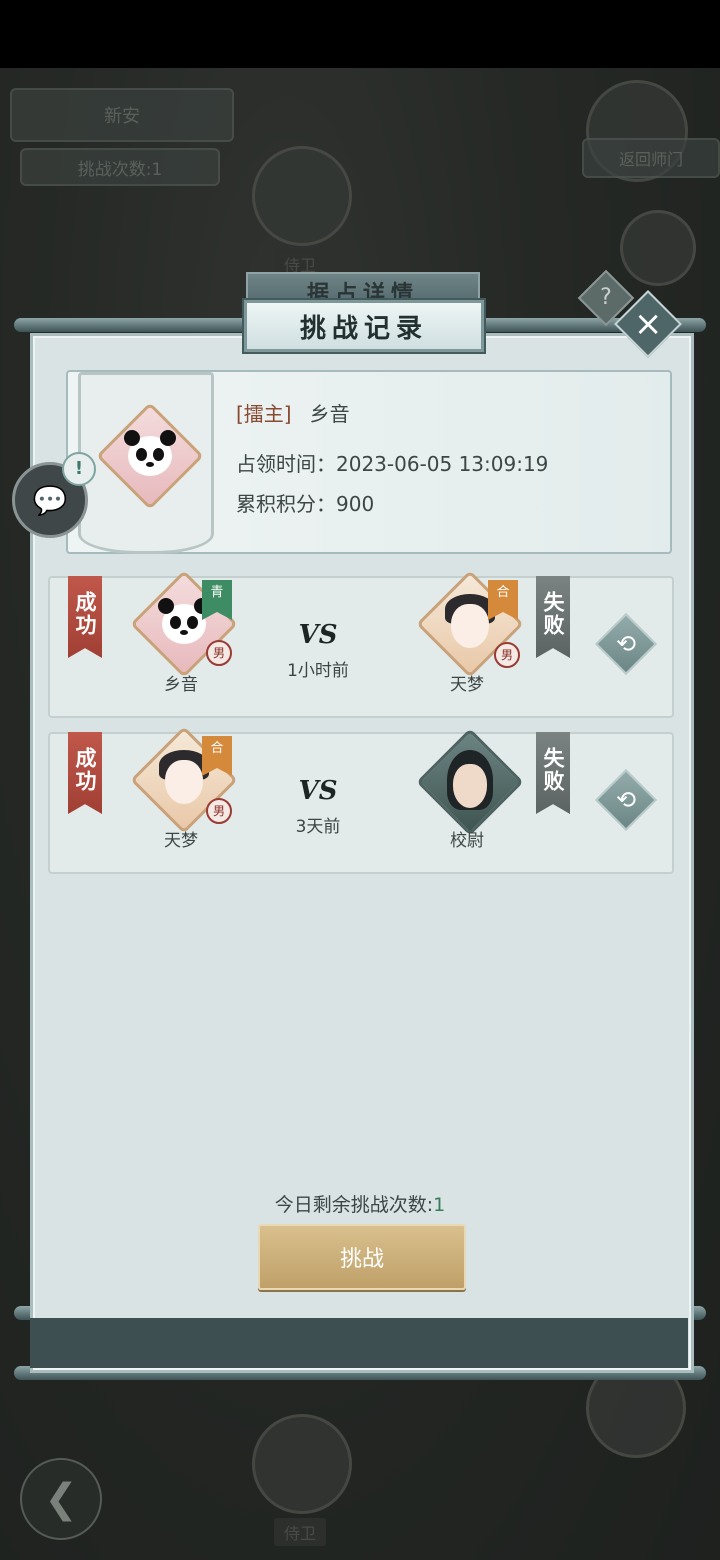  I want to click on chat-icon: 💬, so click(50, 500).